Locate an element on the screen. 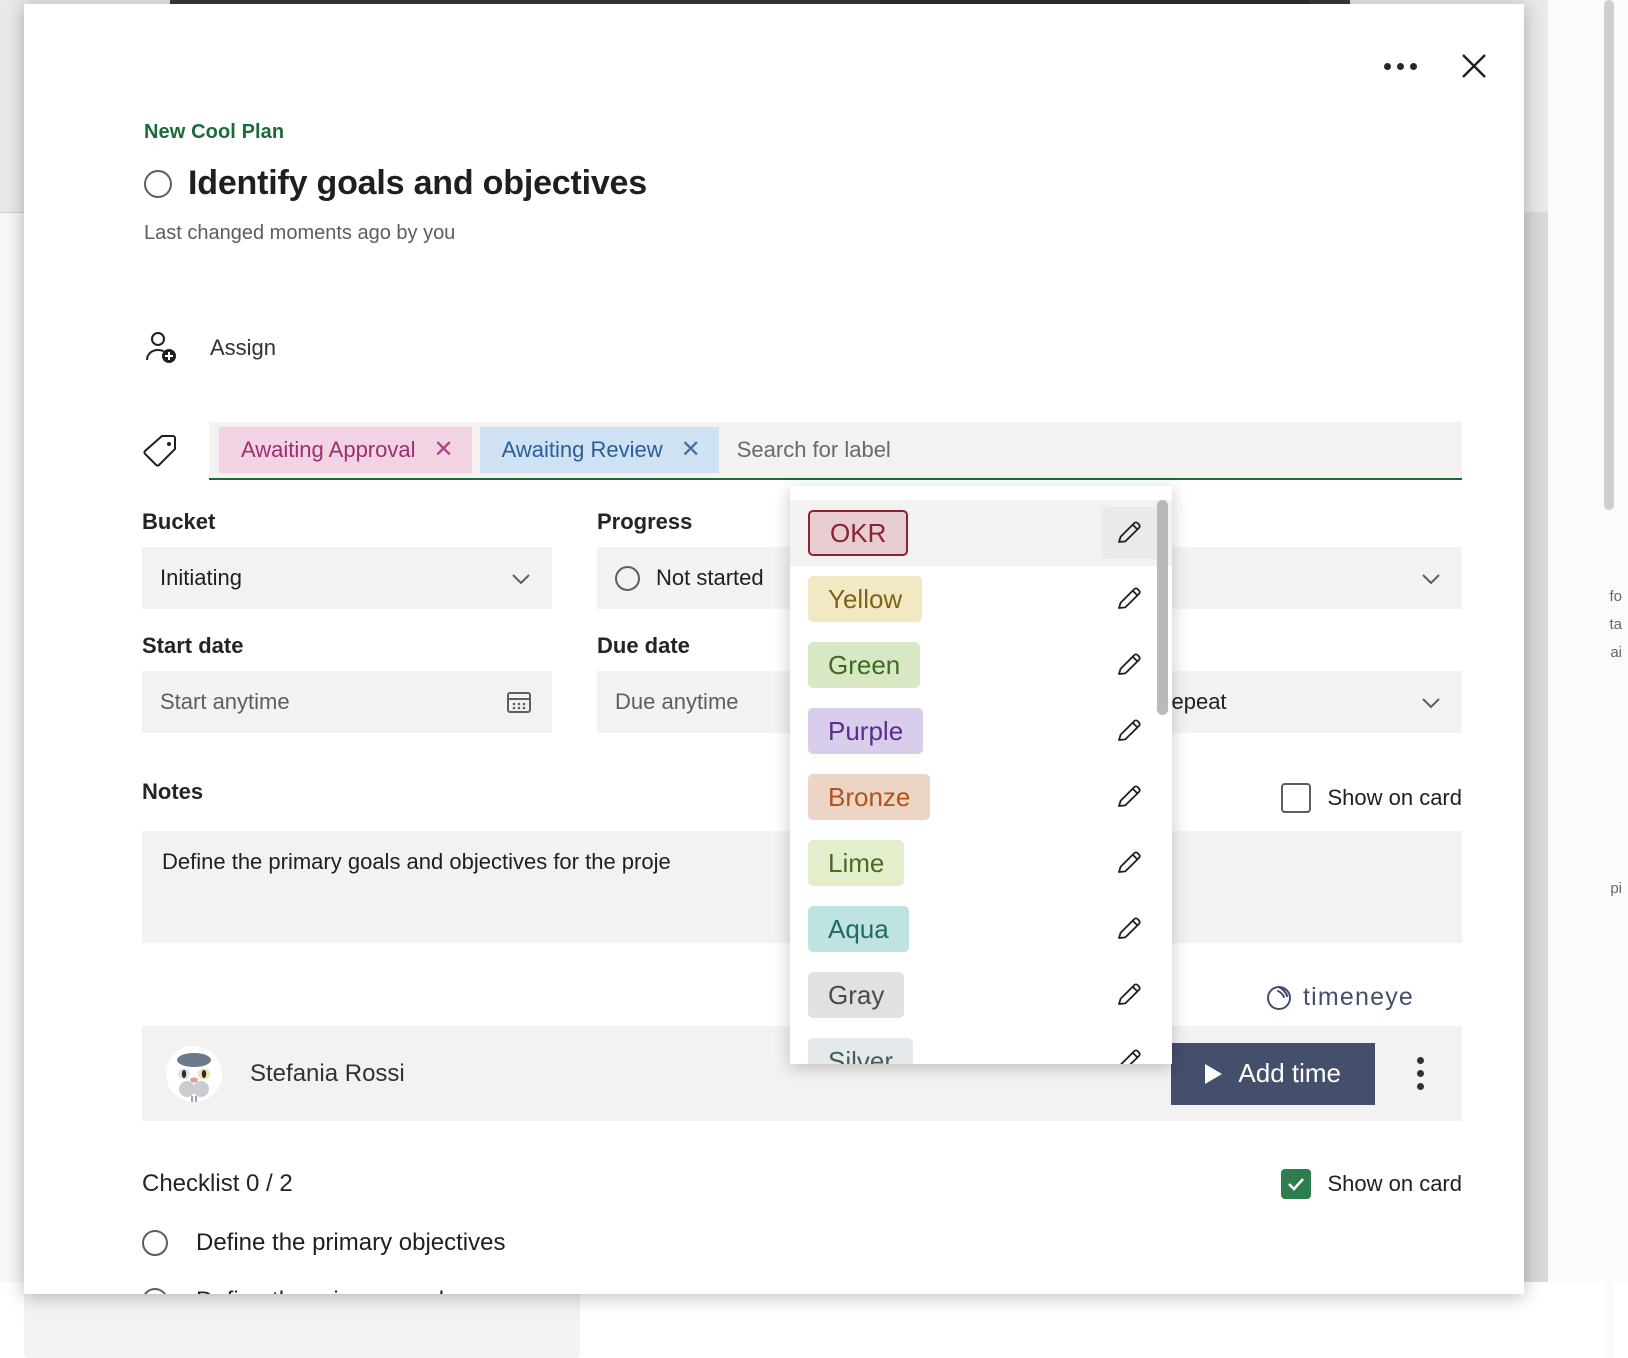  checklist-item-label: Define the primary objectives is located at coordinates (351, 1242).